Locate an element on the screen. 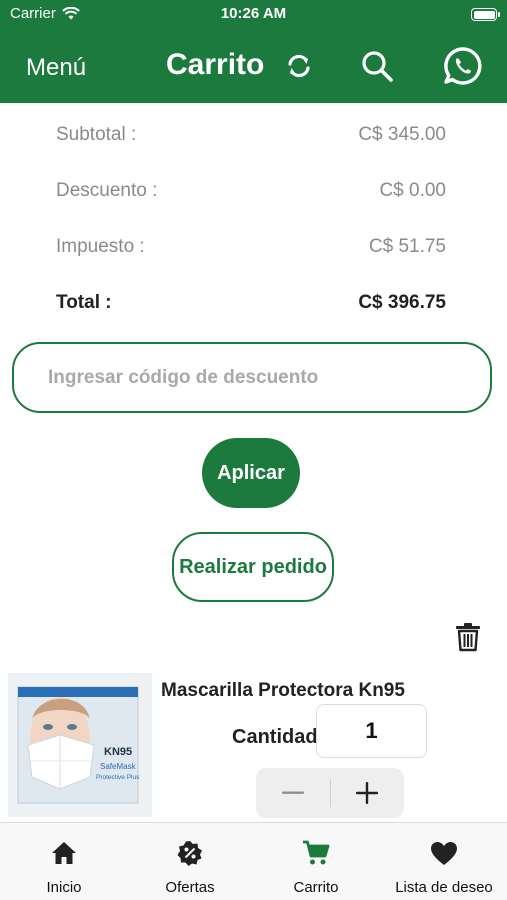 This screenshot has height=900, width=507. product-name: Mascarilla Protectora Kn95 is located at coordinates (283, 691).